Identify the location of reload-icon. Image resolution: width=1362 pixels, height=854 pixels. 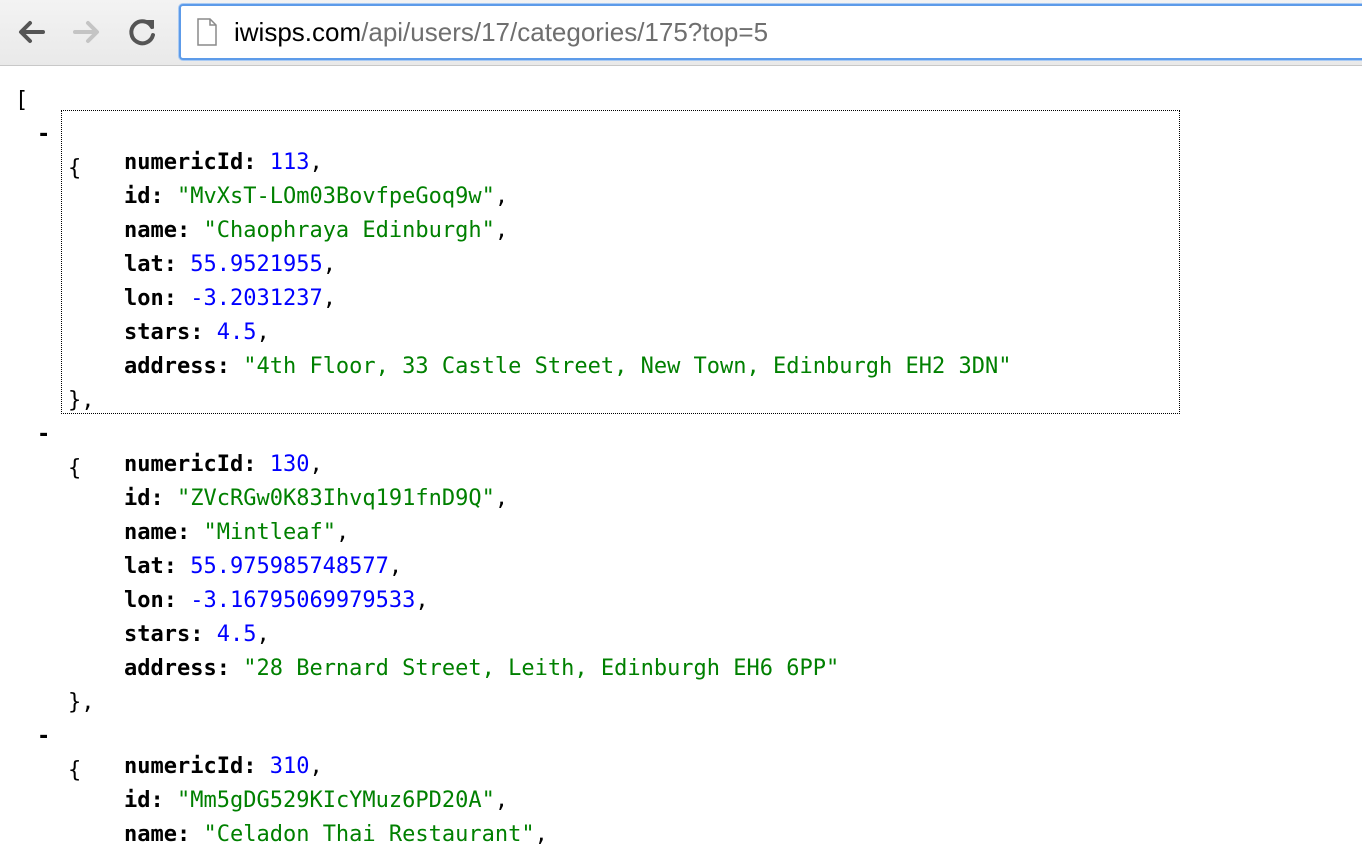
(142, 32).